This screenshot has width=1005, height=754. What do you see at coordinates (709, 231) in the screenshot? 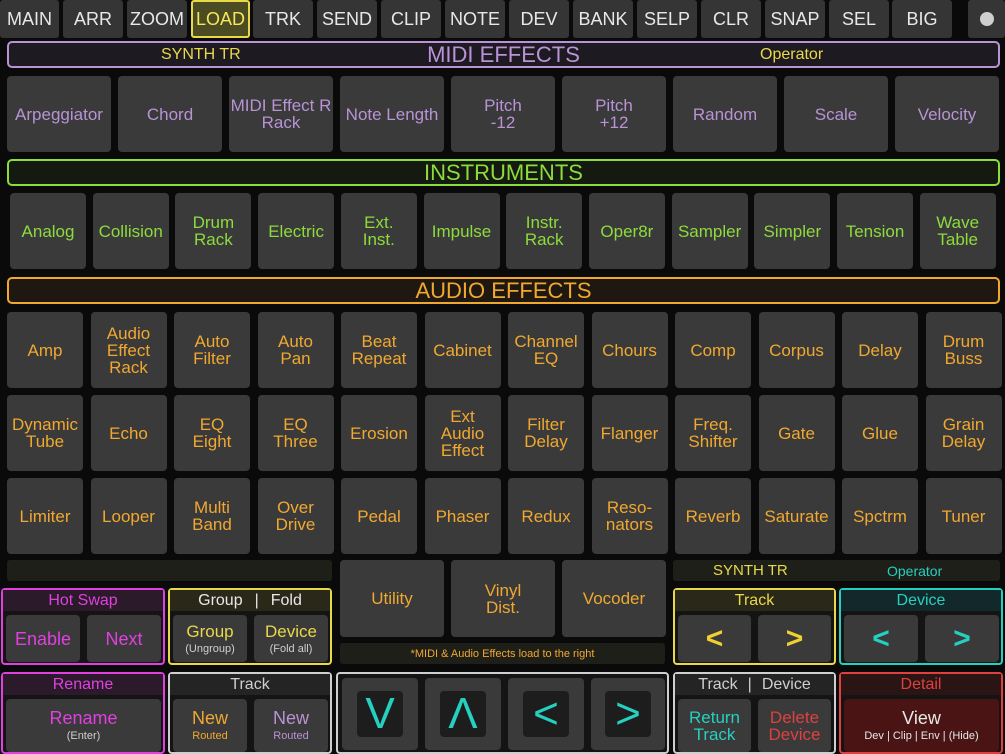
I see `instrument-sampler: Sampler` at bounding box center [709, 231].